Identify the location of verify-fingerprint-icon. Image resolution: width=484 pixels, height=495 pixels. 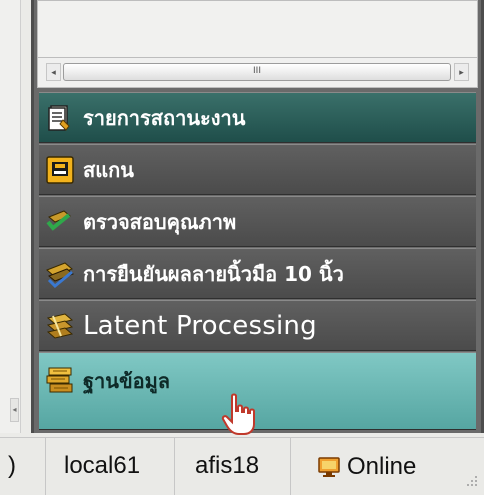
(60, 274).